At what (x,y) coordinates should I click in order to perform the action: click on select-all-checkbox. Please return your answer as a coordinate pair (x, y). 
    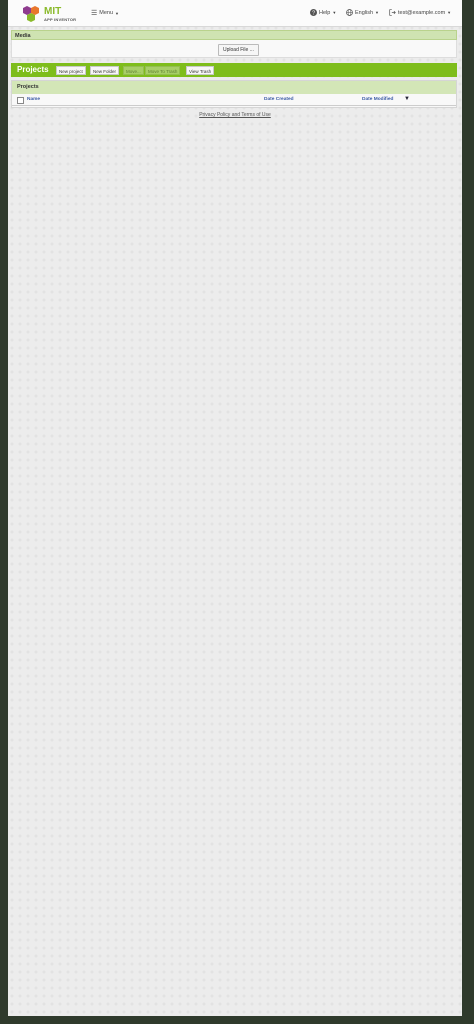
    Looking at the image, I should click on (20, 100).